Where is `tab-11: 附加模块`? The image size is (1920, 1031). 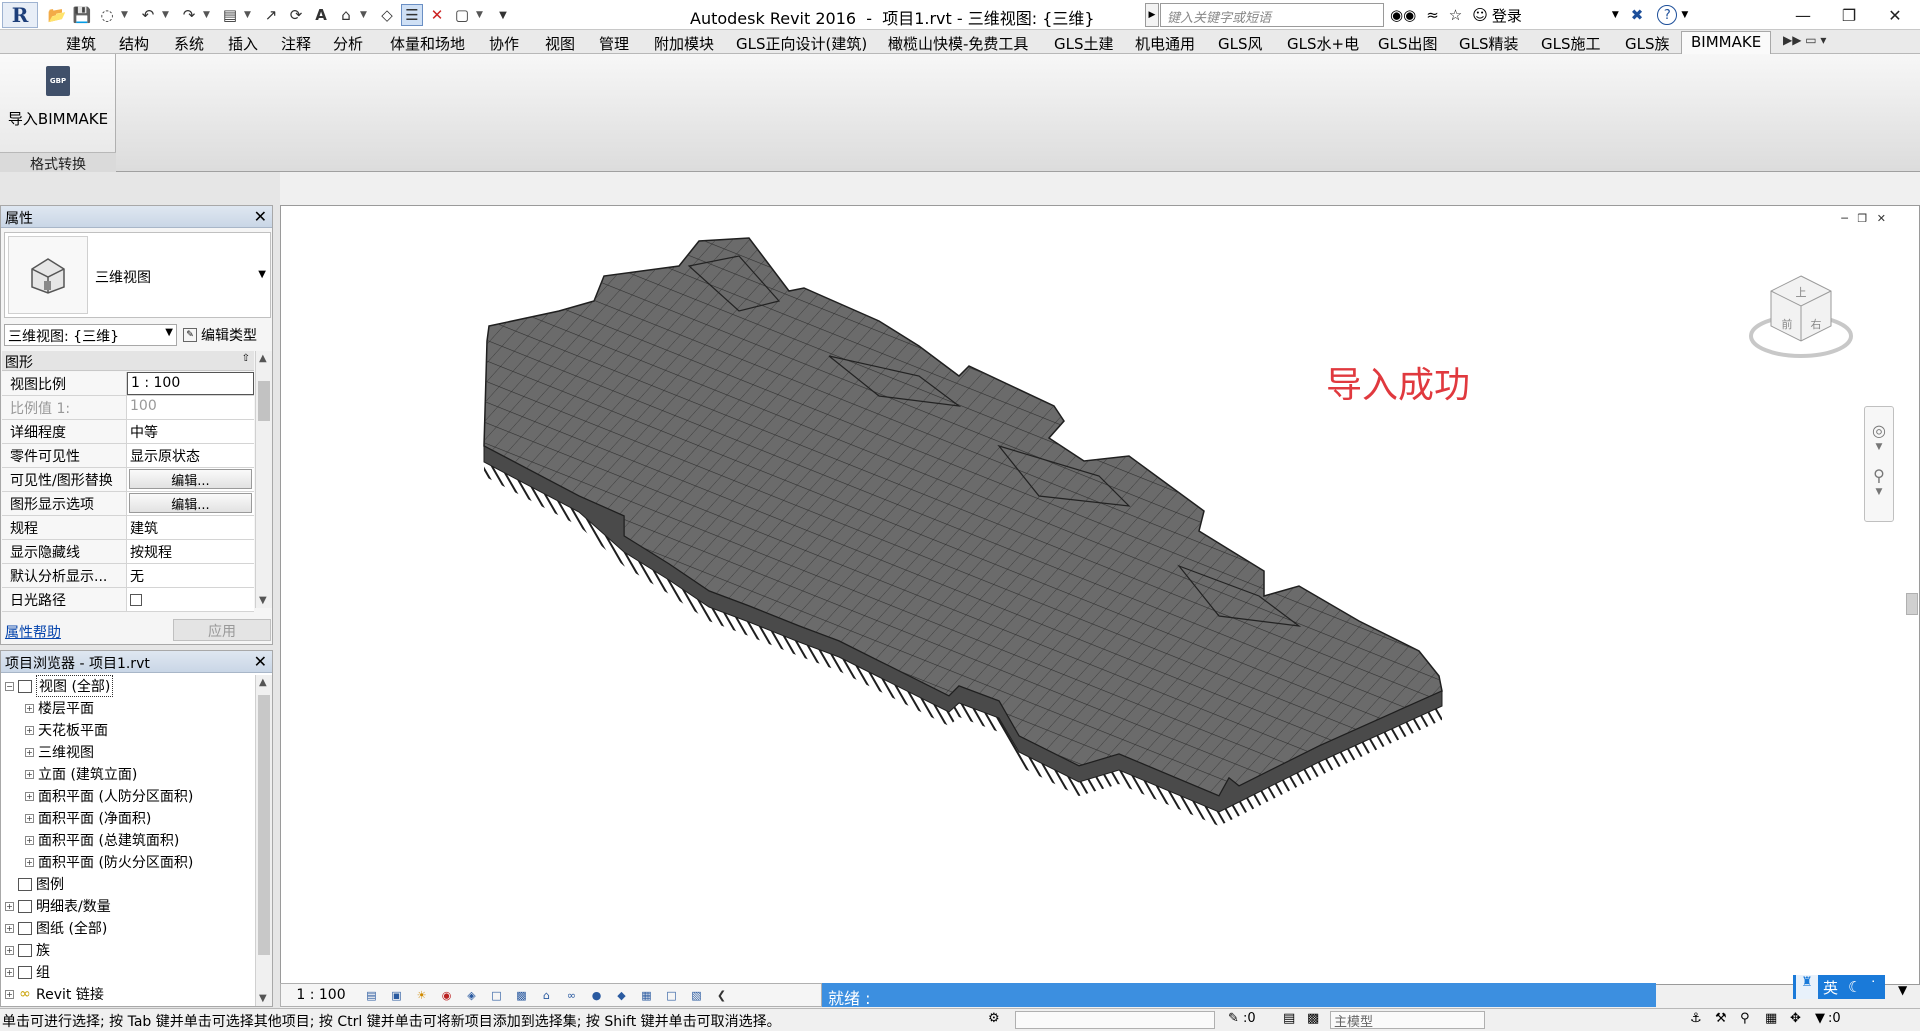 tab-11: 附加模块 is located at coordinates (684, 43).